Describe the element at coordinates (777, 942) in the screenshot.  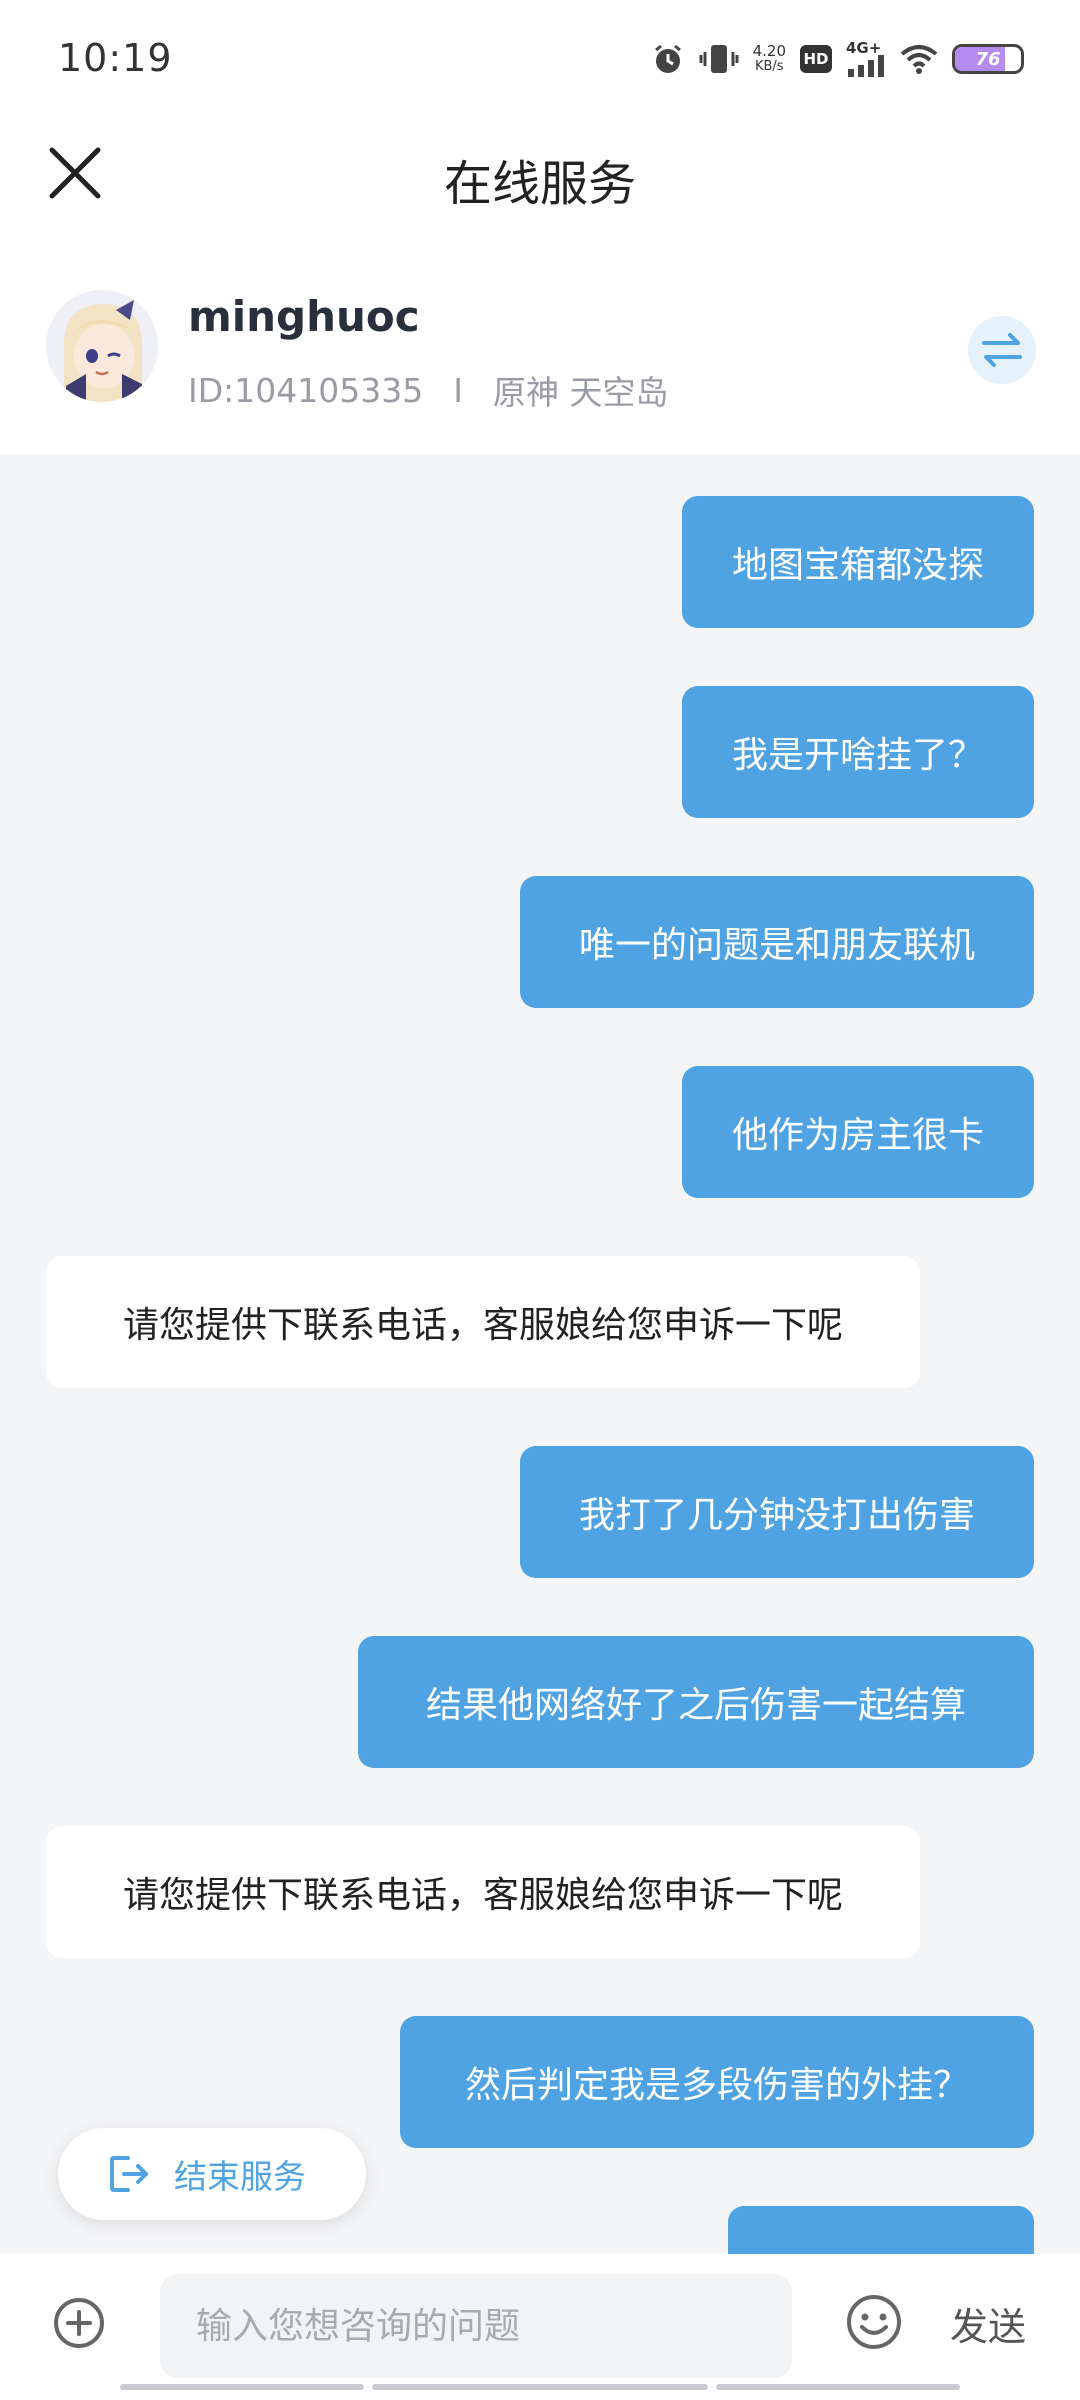
I see `message-outgoing: 唯一的问题是和朋友联机` at that location.